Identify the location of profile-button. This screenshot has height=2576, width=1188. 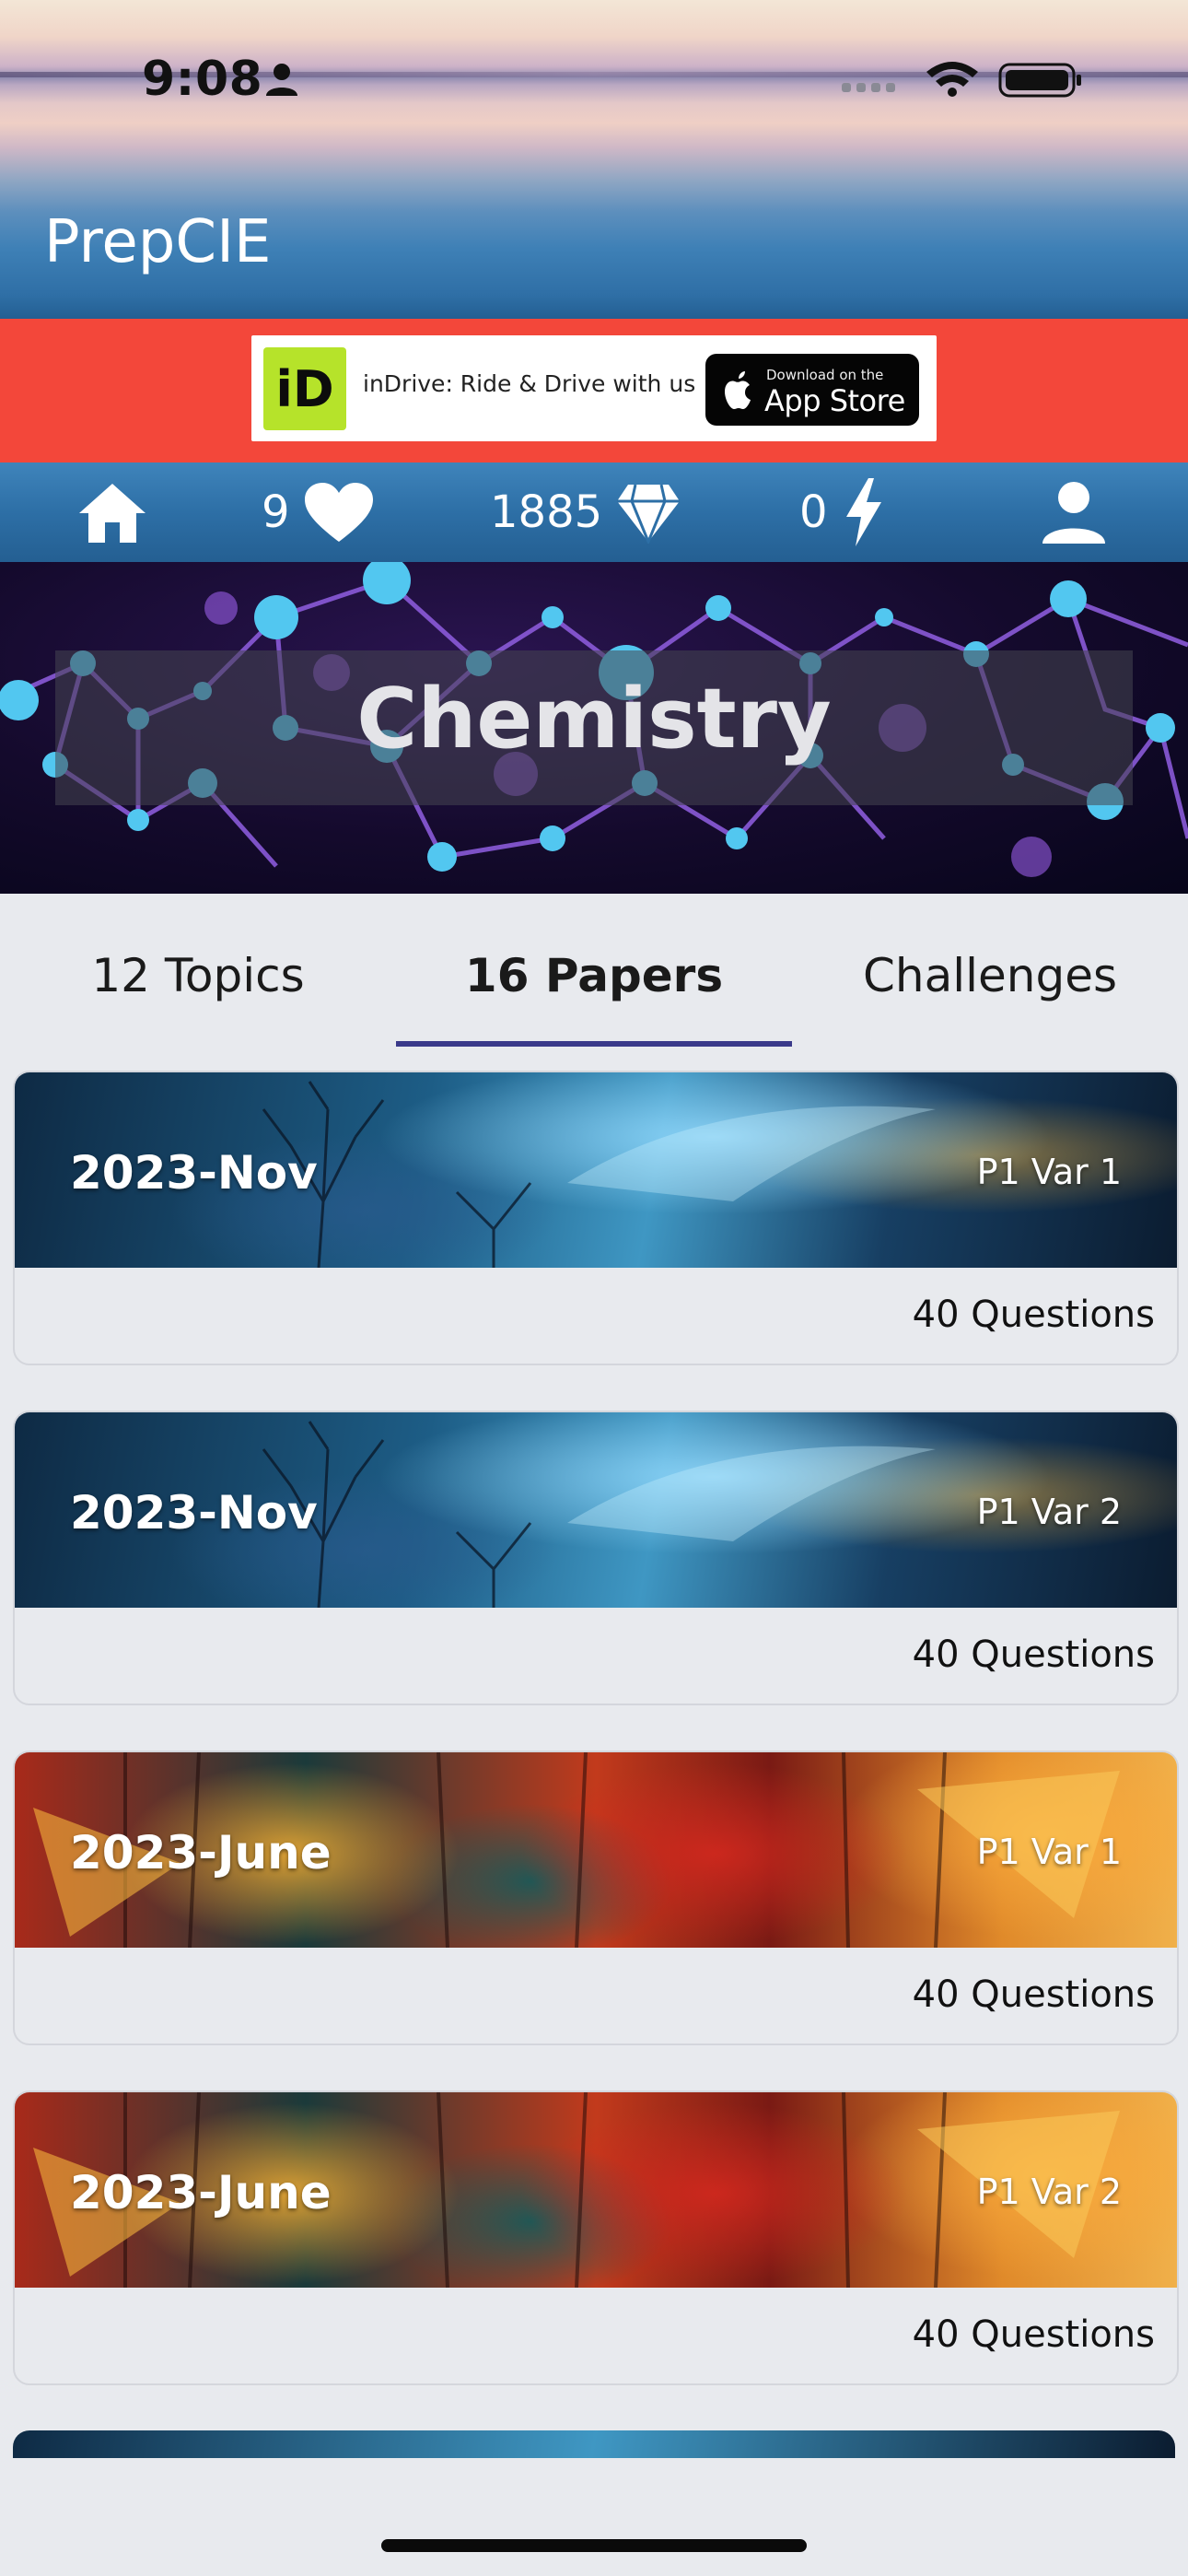
(1074, 512).